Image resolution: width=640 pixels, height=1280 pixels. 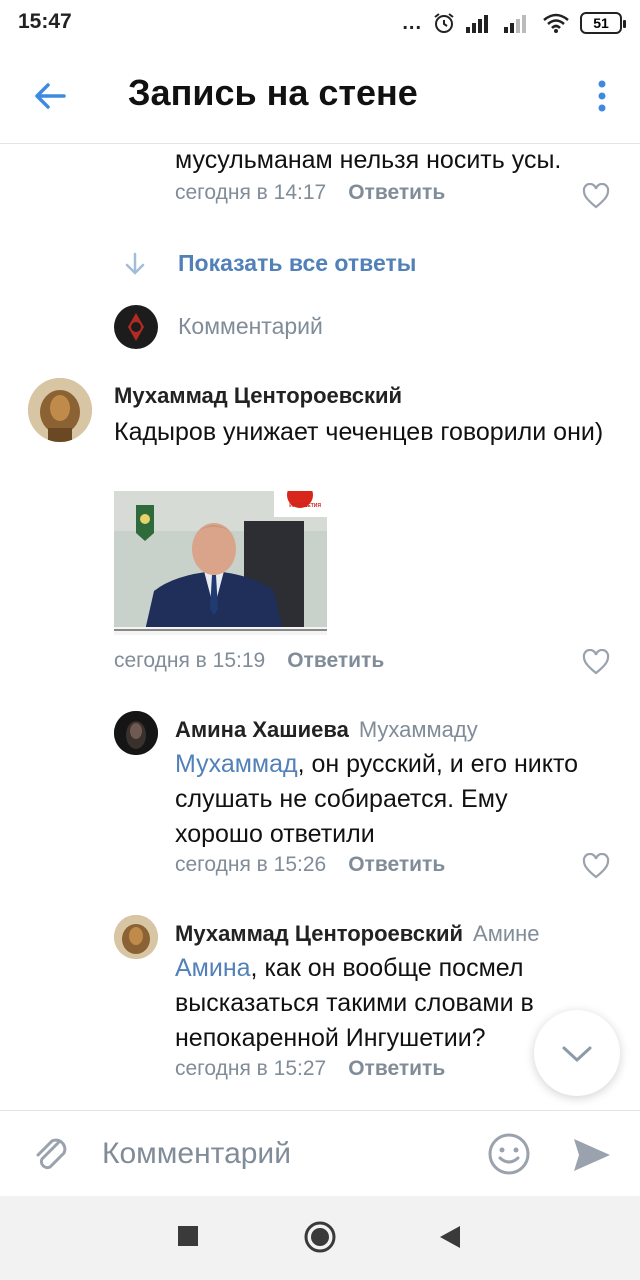 I want to click on partial-reply: мусульманам нельзя носить усы., so click(x=395, y=161).